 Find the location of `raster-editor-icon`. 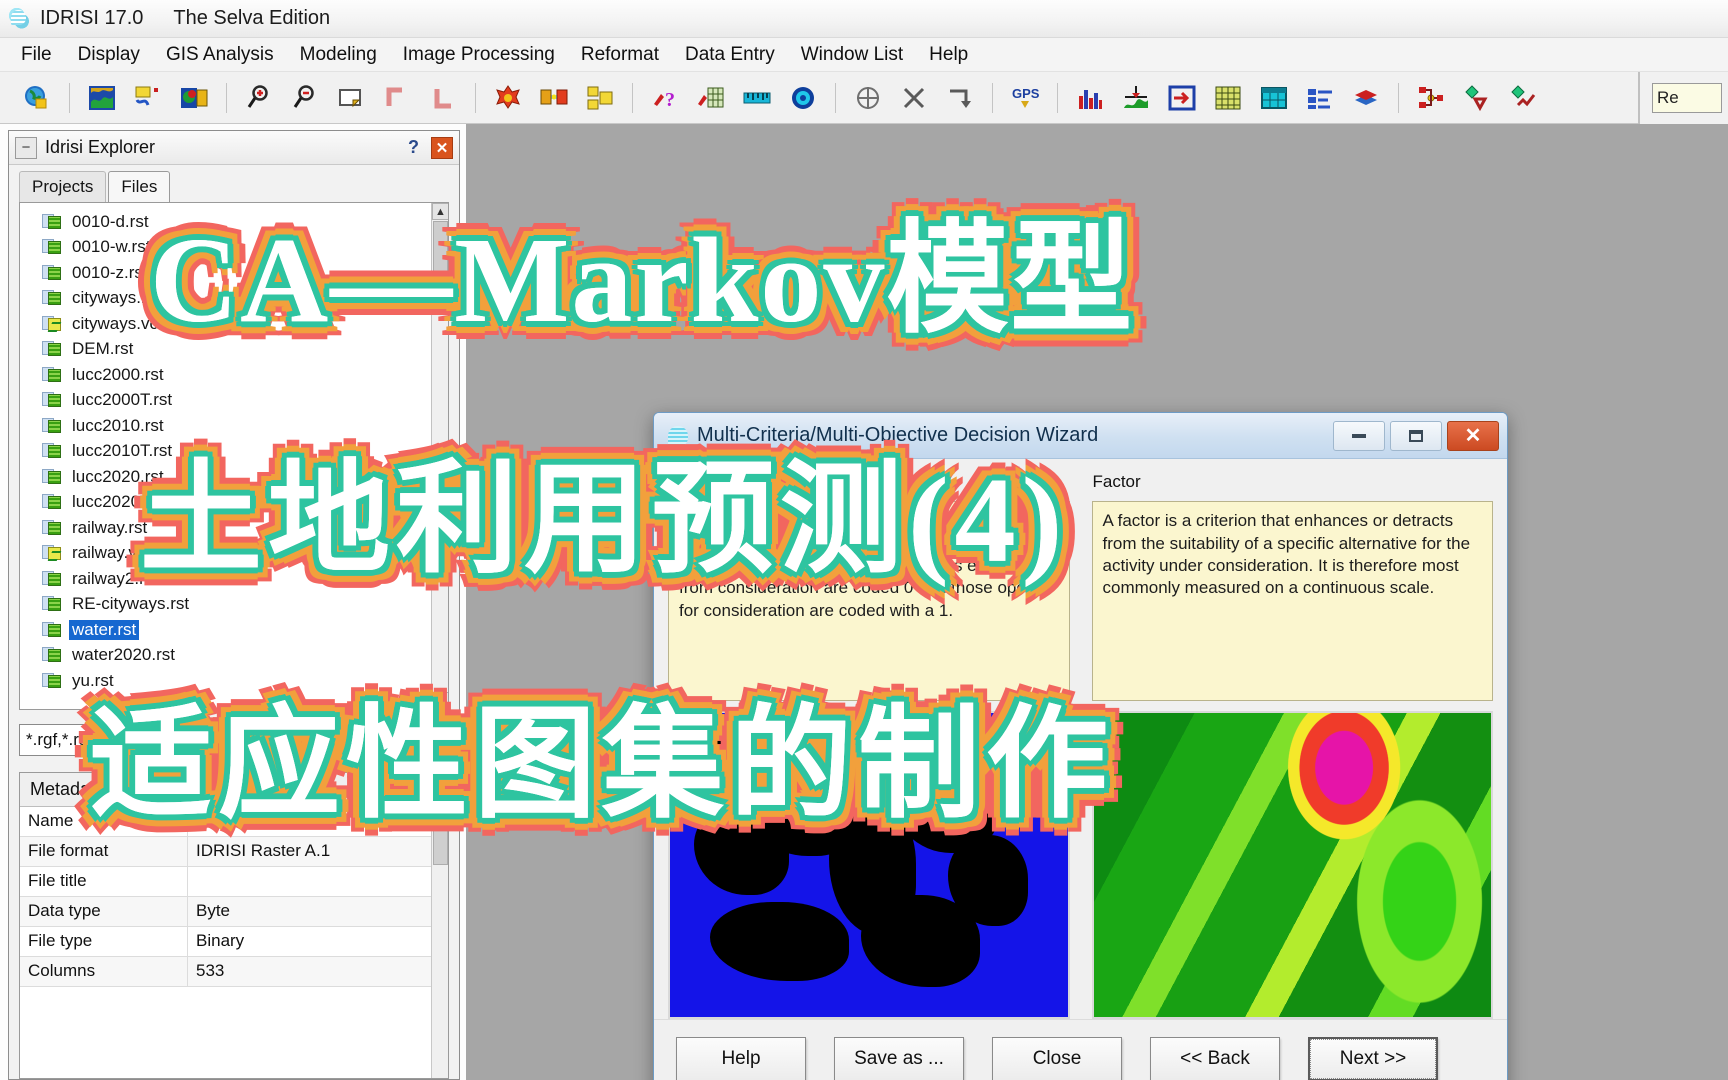

raster-editor-icon is located at coordinates (1228, 98).